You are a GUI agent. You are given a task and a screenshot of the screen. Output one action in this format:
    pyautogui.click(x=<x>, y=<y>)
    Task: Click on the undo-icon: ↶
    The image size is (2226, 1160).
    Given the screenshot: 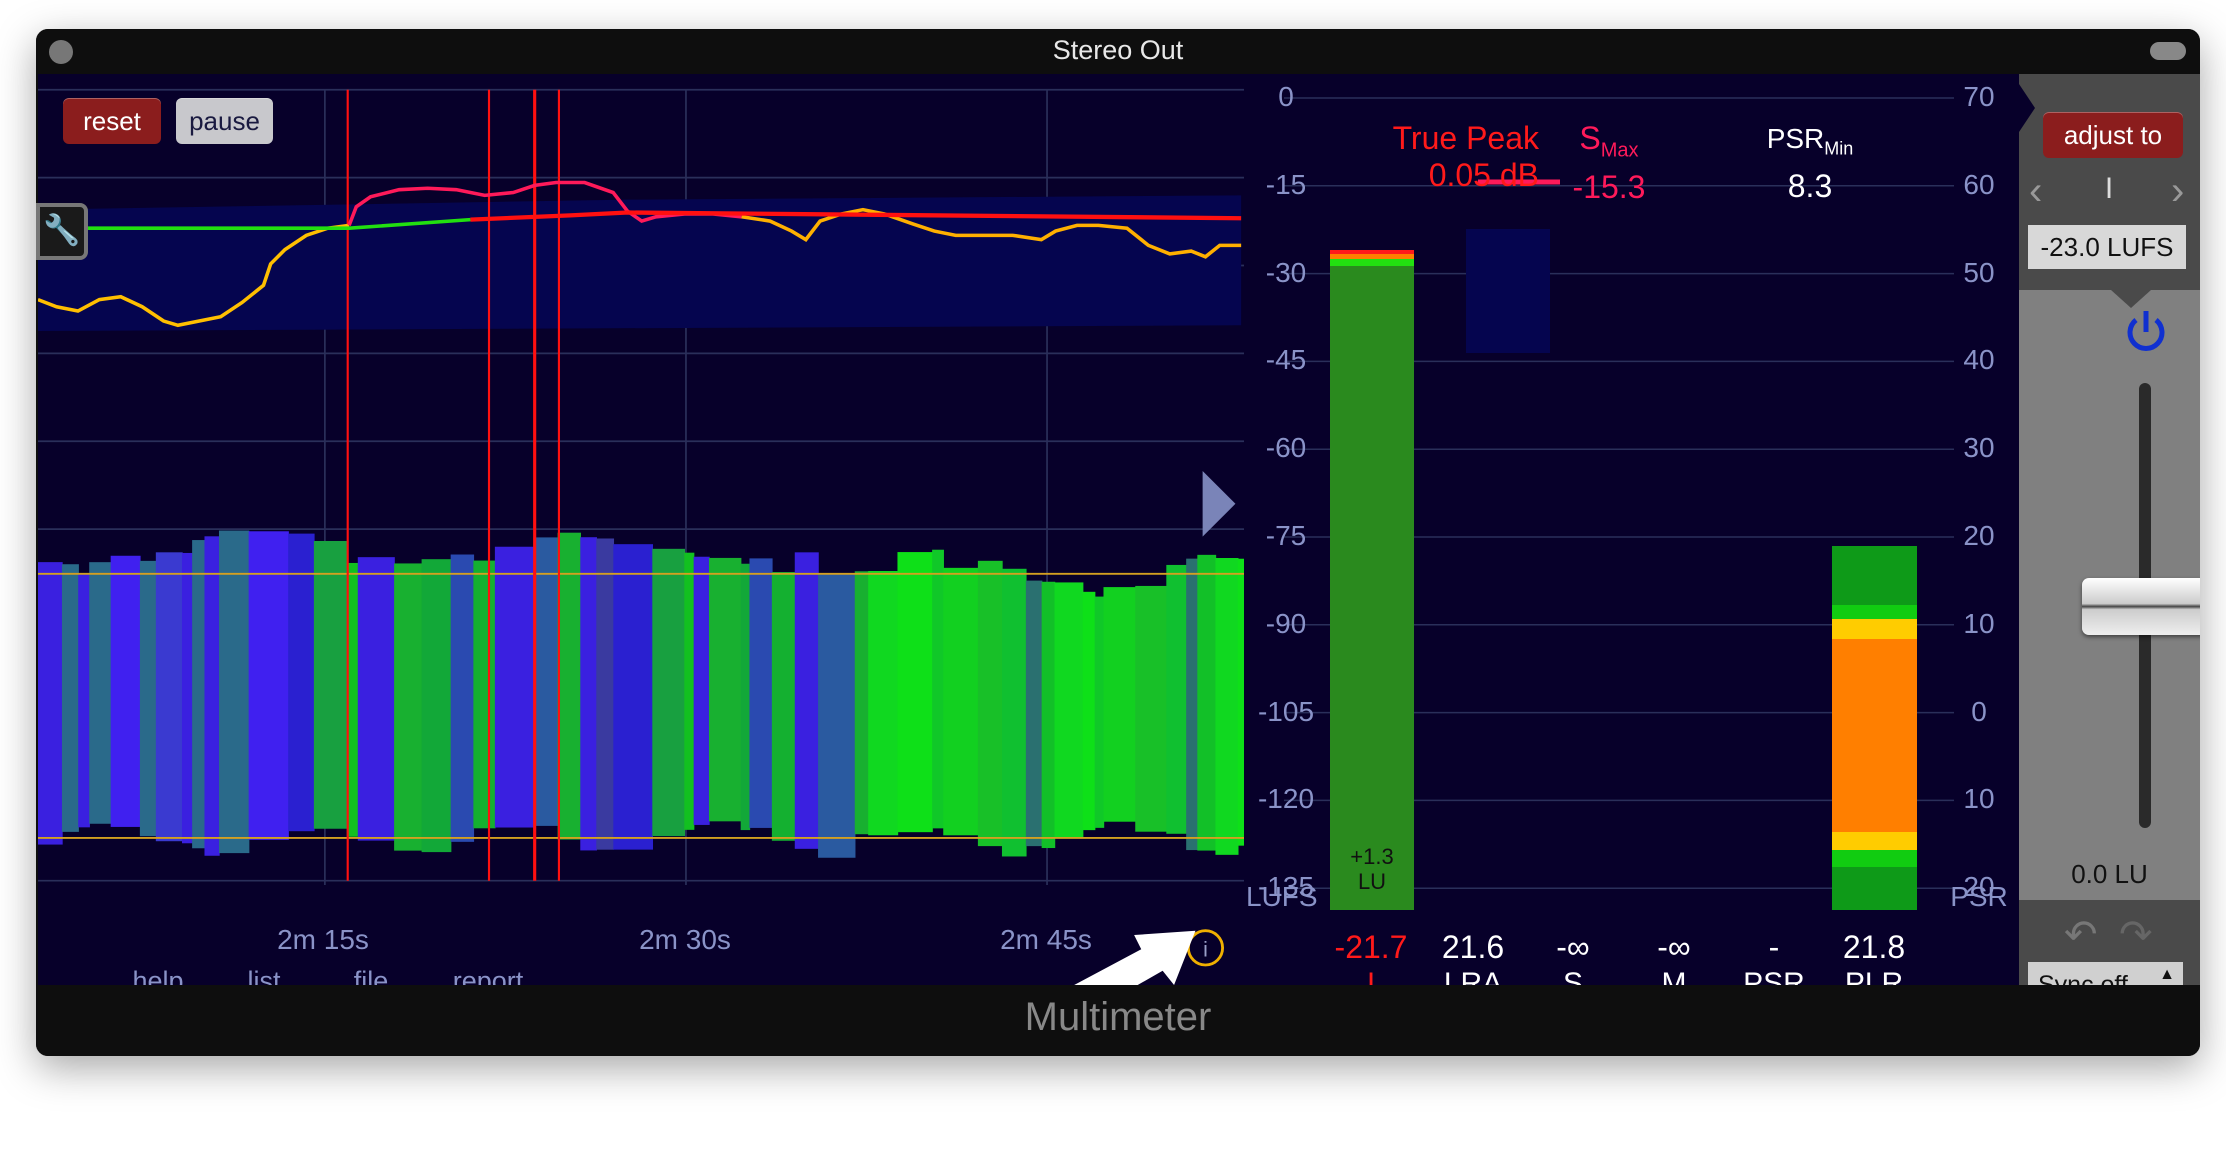 What is the action you would take?
    pyautogui.click(x=2081, y=935)
    